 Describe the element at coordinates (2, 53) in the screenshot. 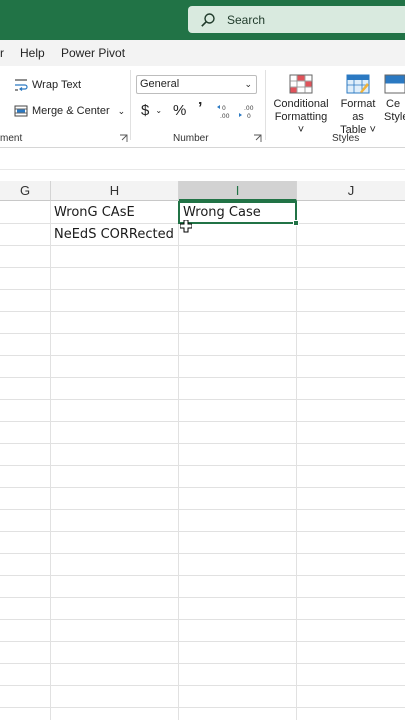

I see `tab-review-partial: r` at that location.